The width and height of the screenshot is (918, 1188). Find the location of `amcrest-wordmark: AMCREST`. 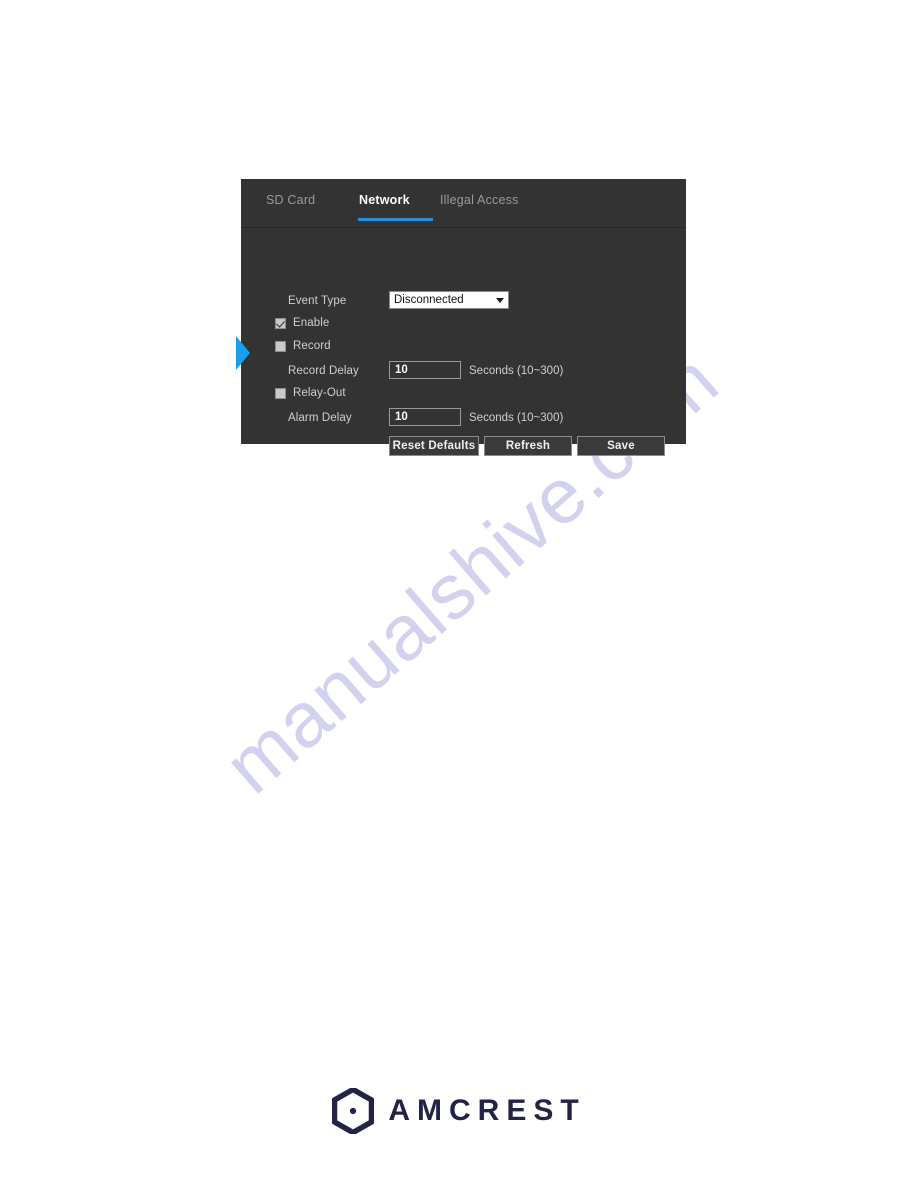

amcrest-wordmark: AMCREST is located at coordinates (487, 1110).